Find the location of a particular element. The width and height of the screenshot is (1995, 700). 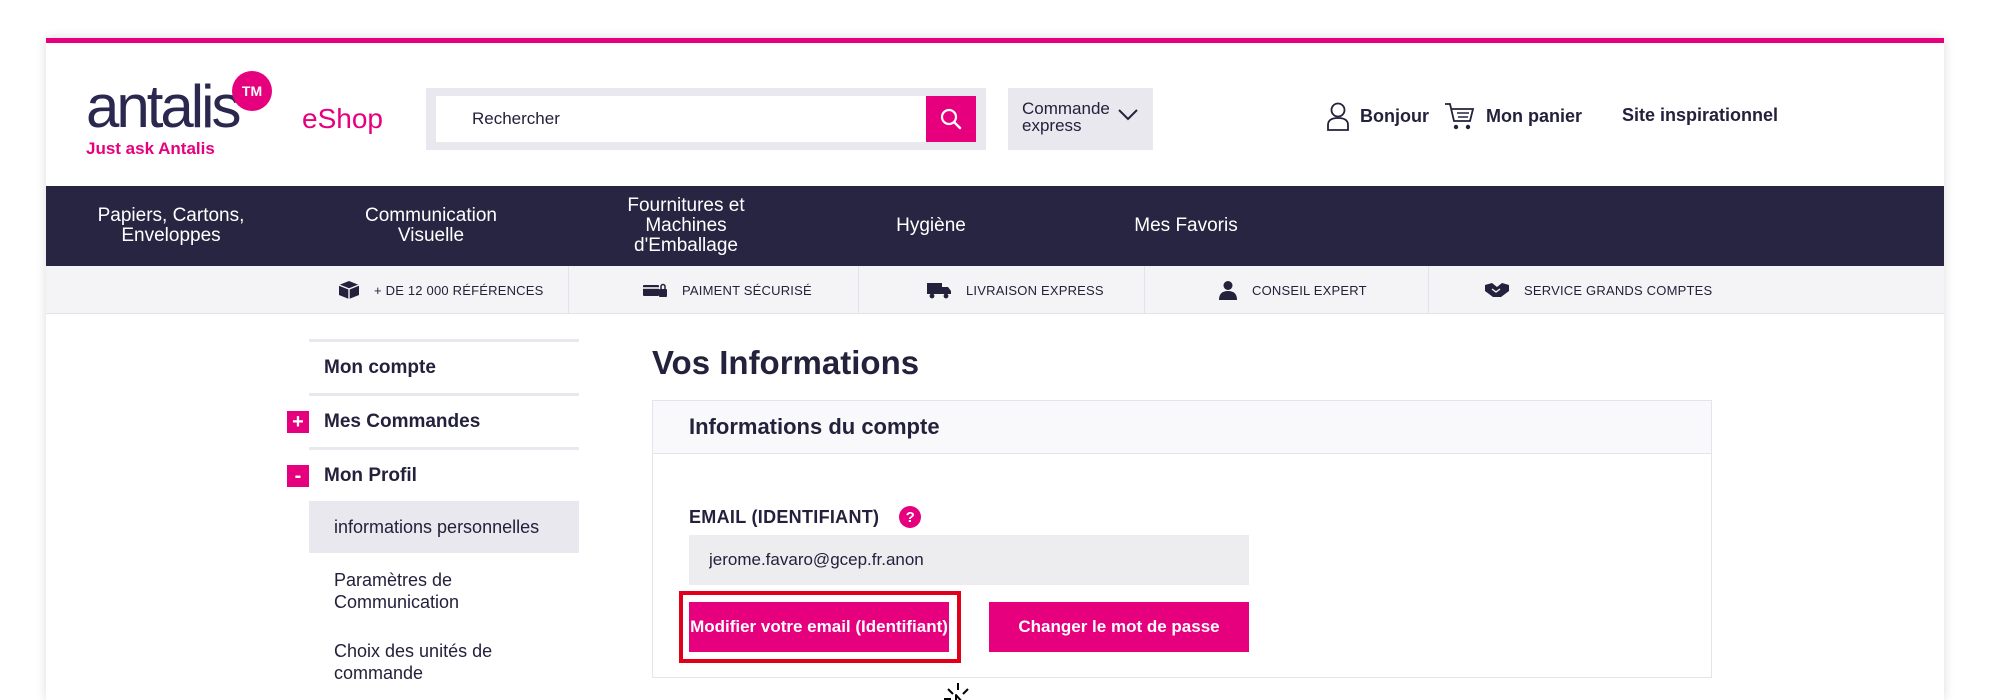

collapse-minus-icon: - is located at coordinates (298, 476).